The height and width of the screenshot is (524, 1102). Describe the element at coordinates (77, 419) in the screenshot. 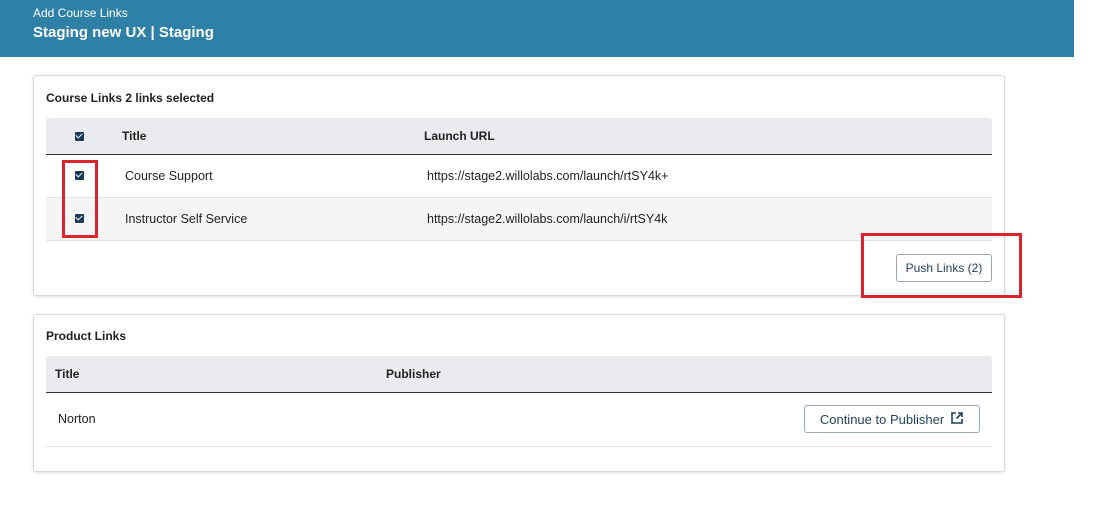

I see `product-title: Norton` at that location.